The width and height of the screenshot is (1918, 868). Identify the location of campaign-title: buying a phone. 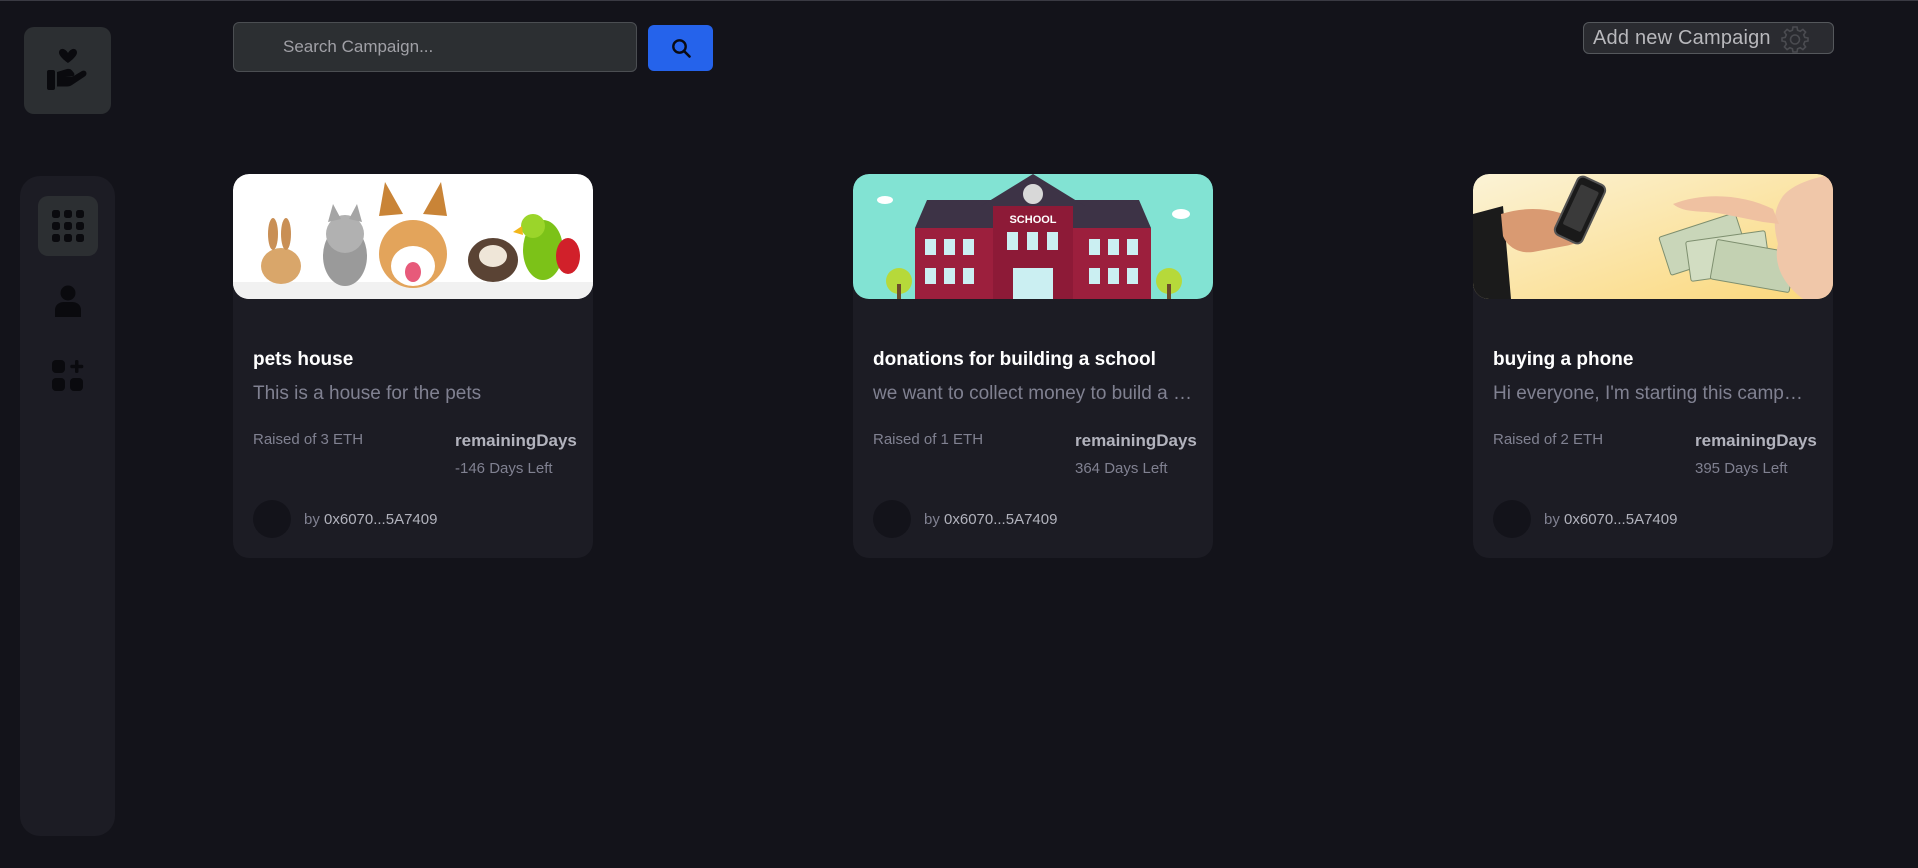
(1563, 359).